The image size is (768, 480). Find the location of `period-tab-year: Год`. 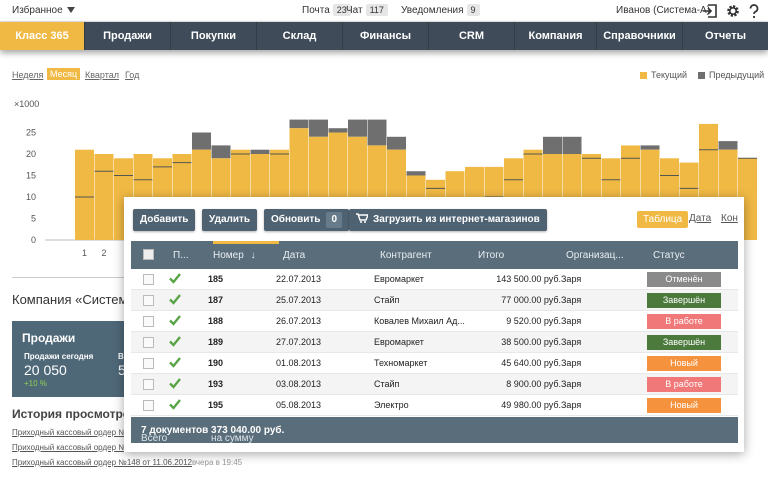

period-tab-year: Год is located at coordinates (132, 75).